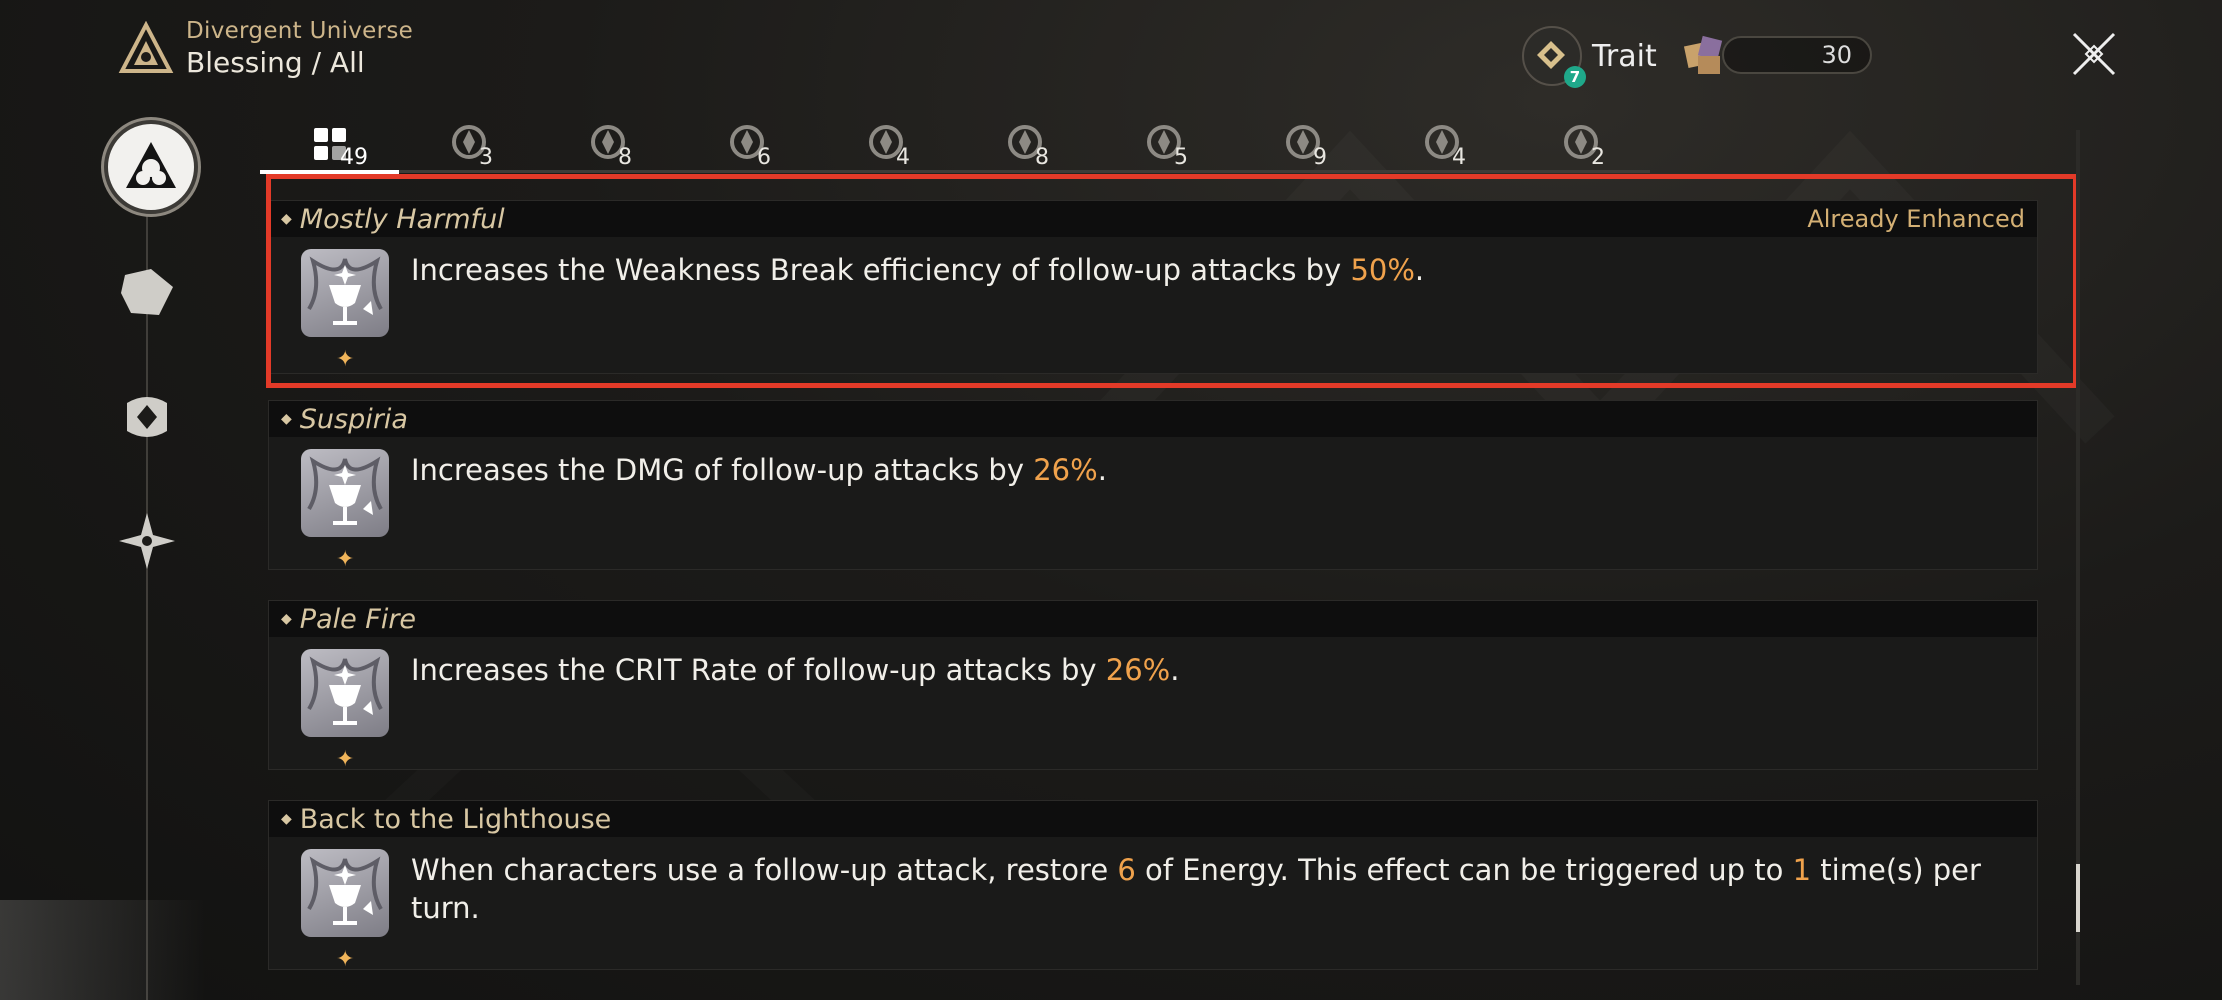 This screenshot has height=1000, width=2222. Describe the element at coordinates (455, 819) in the screenshot. I see `blessing-title-text: Back to the Lighthouse` at that location.